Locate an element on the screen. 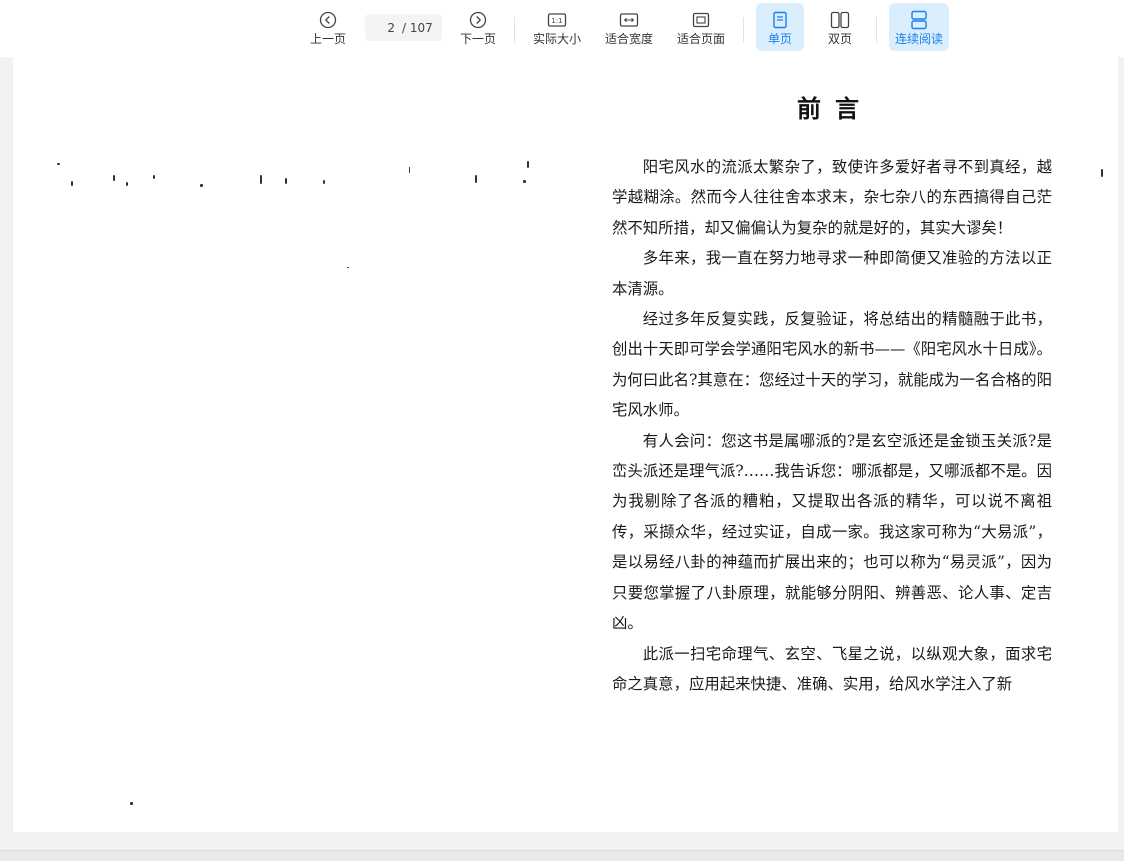 Image resolution: width=1124 pixels, height=861 pixels. fit-width-button: 适合宽度 is located at coordinates (629, 27).